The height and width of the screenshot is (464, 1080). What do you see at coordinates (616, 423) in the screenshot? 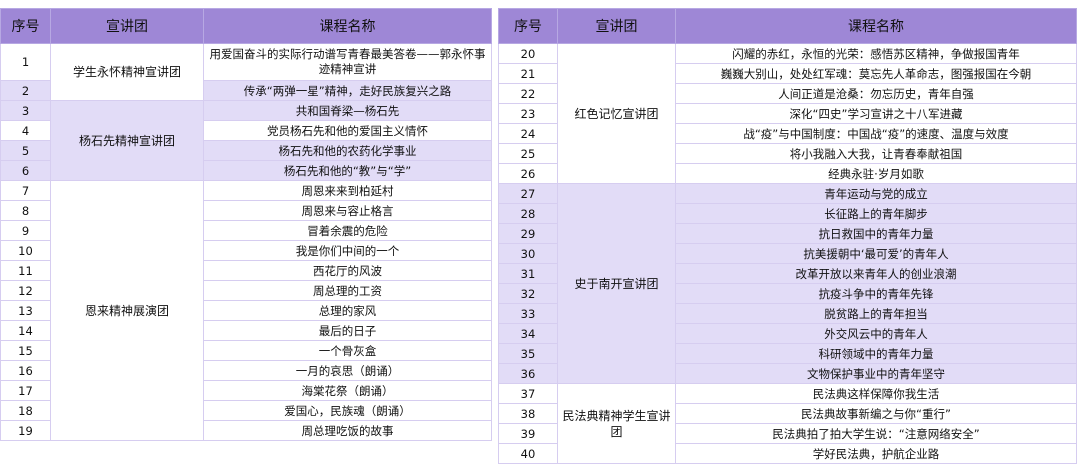
I see `team-name: 民法典精神学生宣讲团` at bounding box center [616, 423].